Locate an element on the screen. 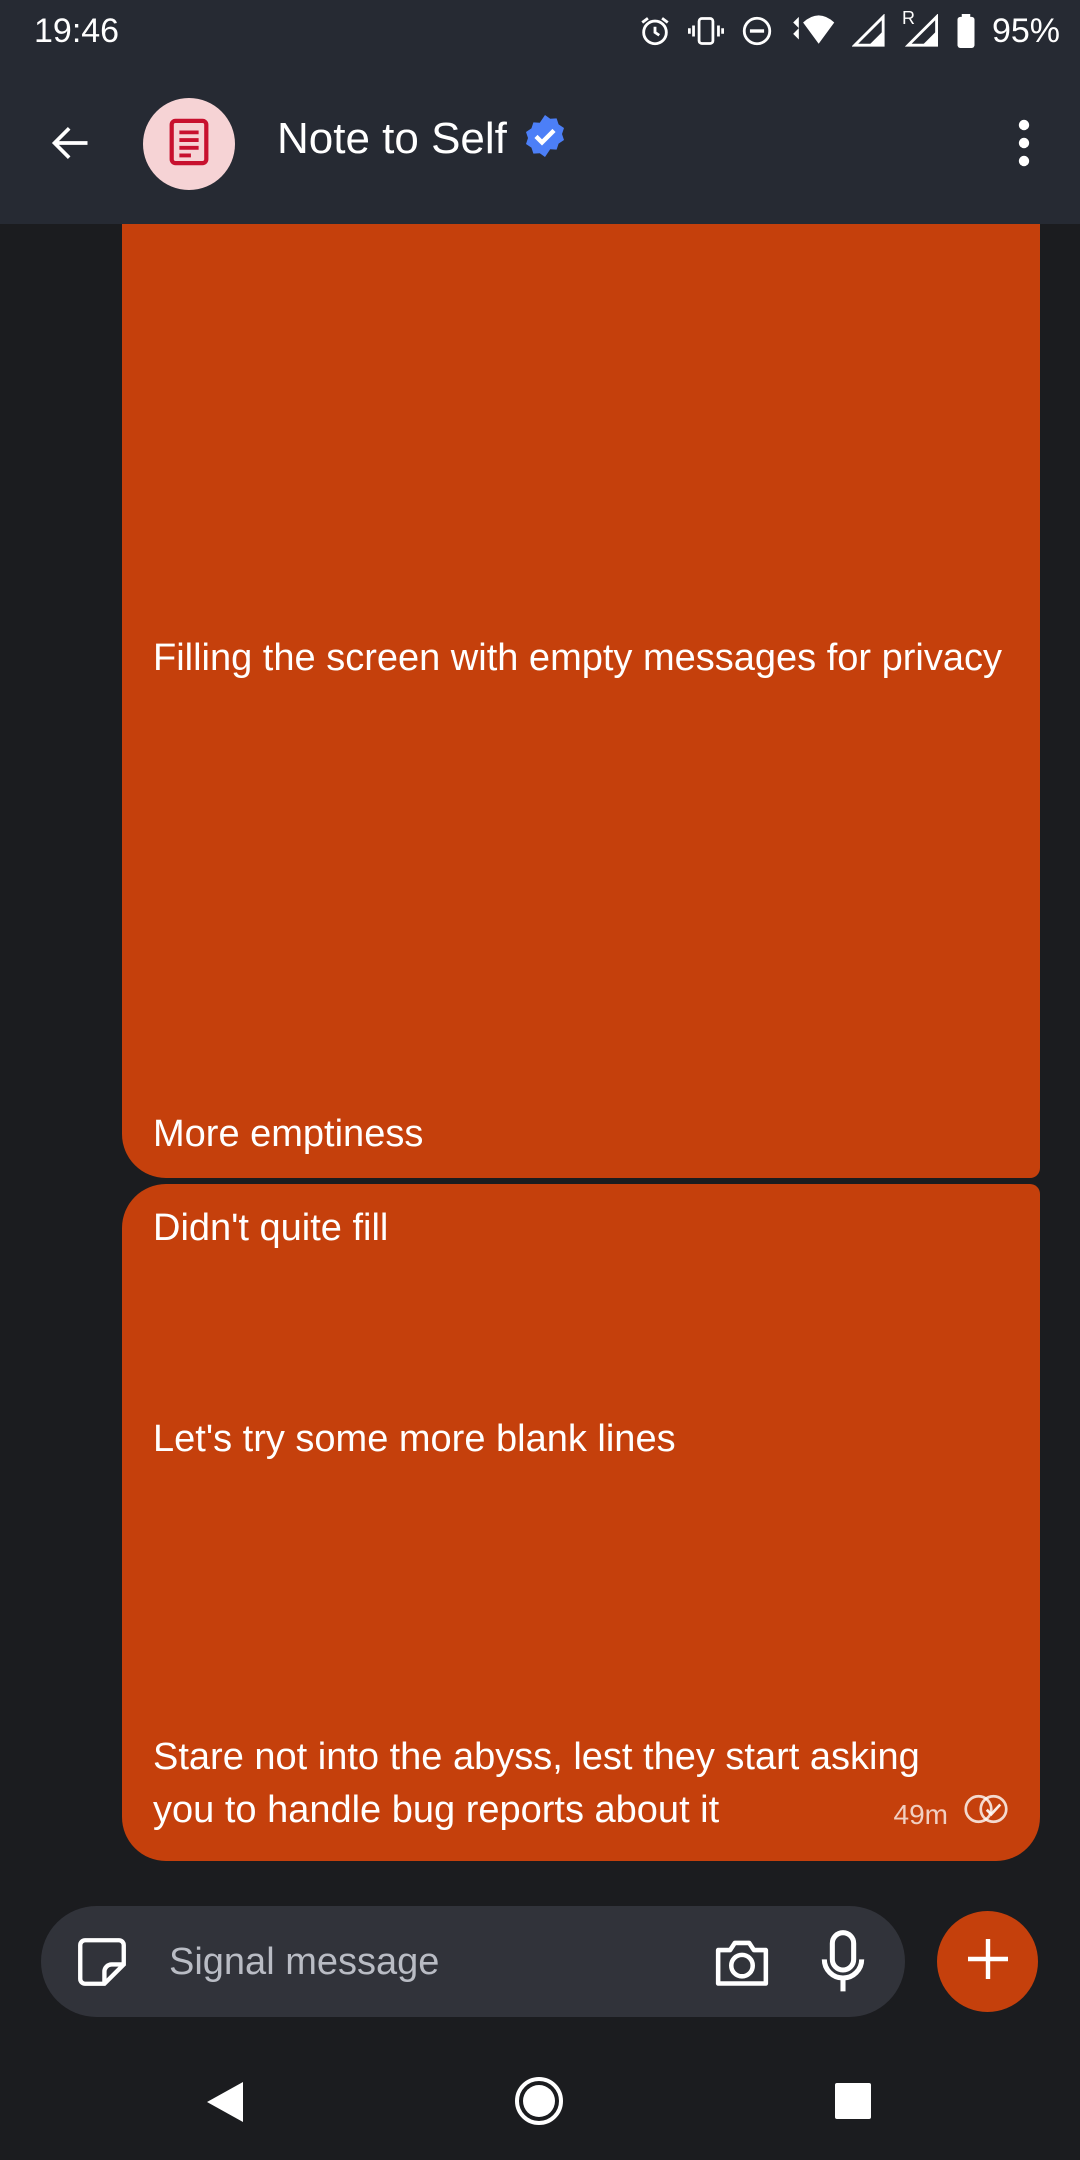 The image size is (1080, 2160). message-meta: 49m is located at coordinates (952, 1814).